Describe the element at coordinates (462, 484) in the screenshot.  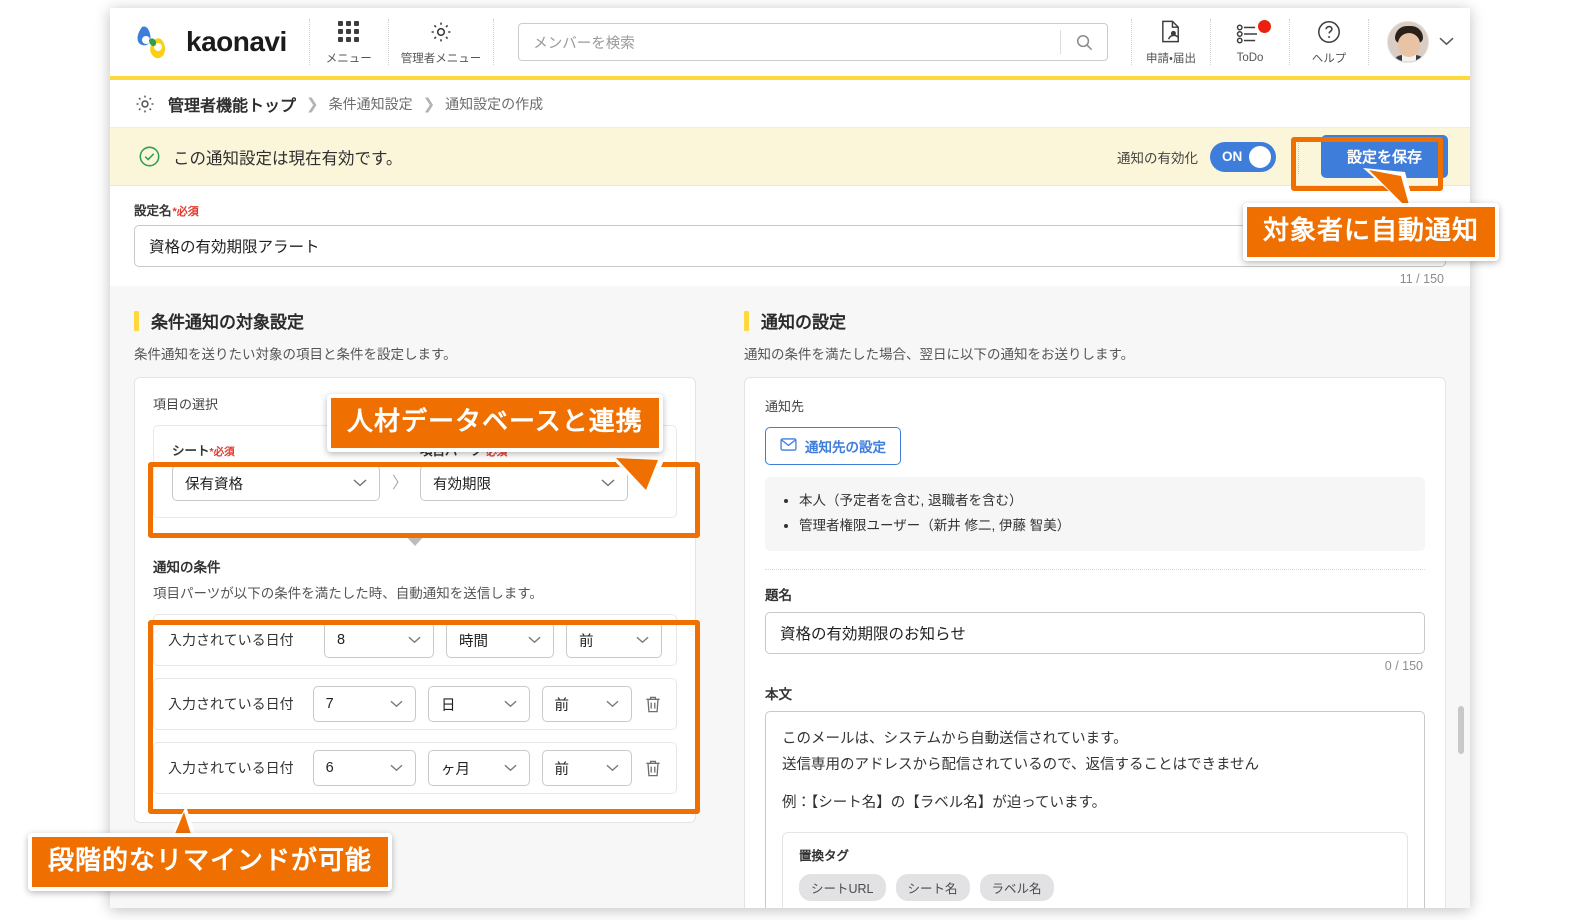
I see `part-select-value: 有効期限` at that location.